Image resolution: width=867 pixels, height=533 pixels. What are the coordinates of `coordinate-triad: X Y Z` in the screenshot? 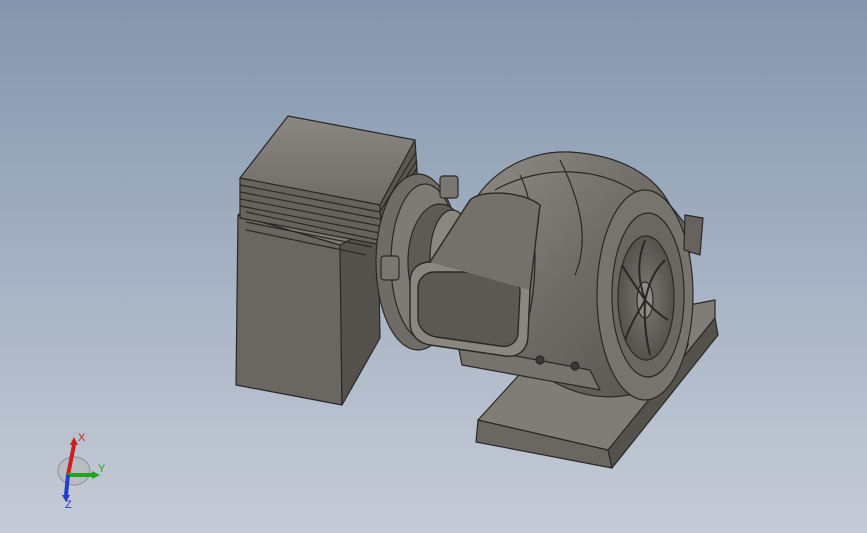 It's located at (83, 467).